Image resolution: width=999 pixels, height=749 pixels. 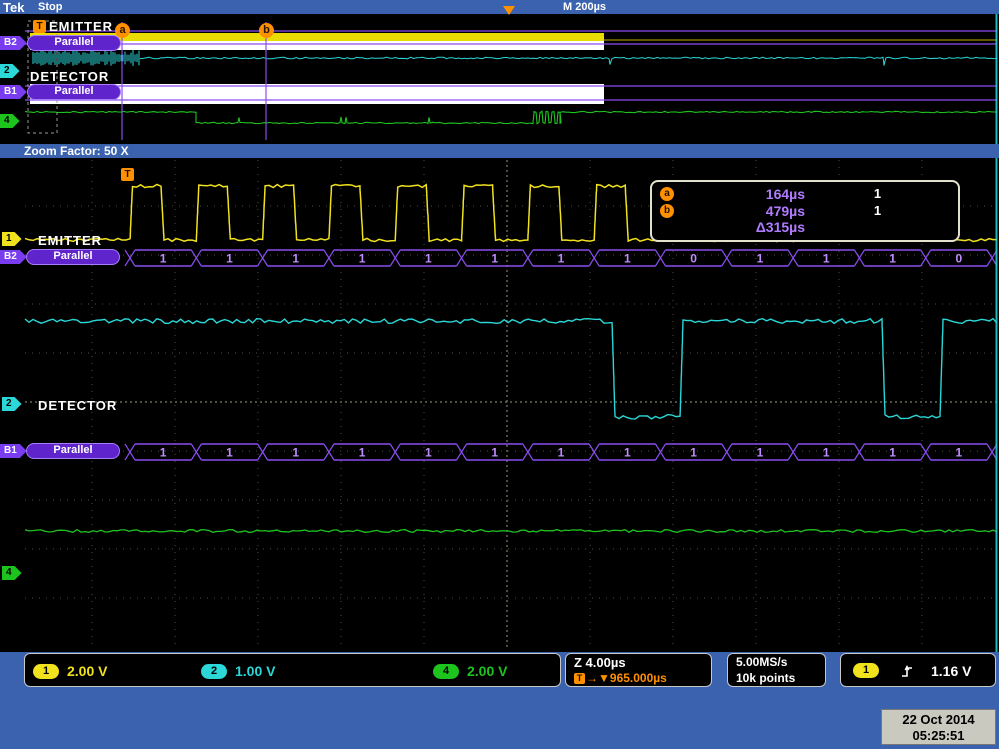 What do you see at coordinates (499, 7) in the screenshot?
I see `top-status-bar: Tek Stop M 200µs` at bounding box center [499, 7].